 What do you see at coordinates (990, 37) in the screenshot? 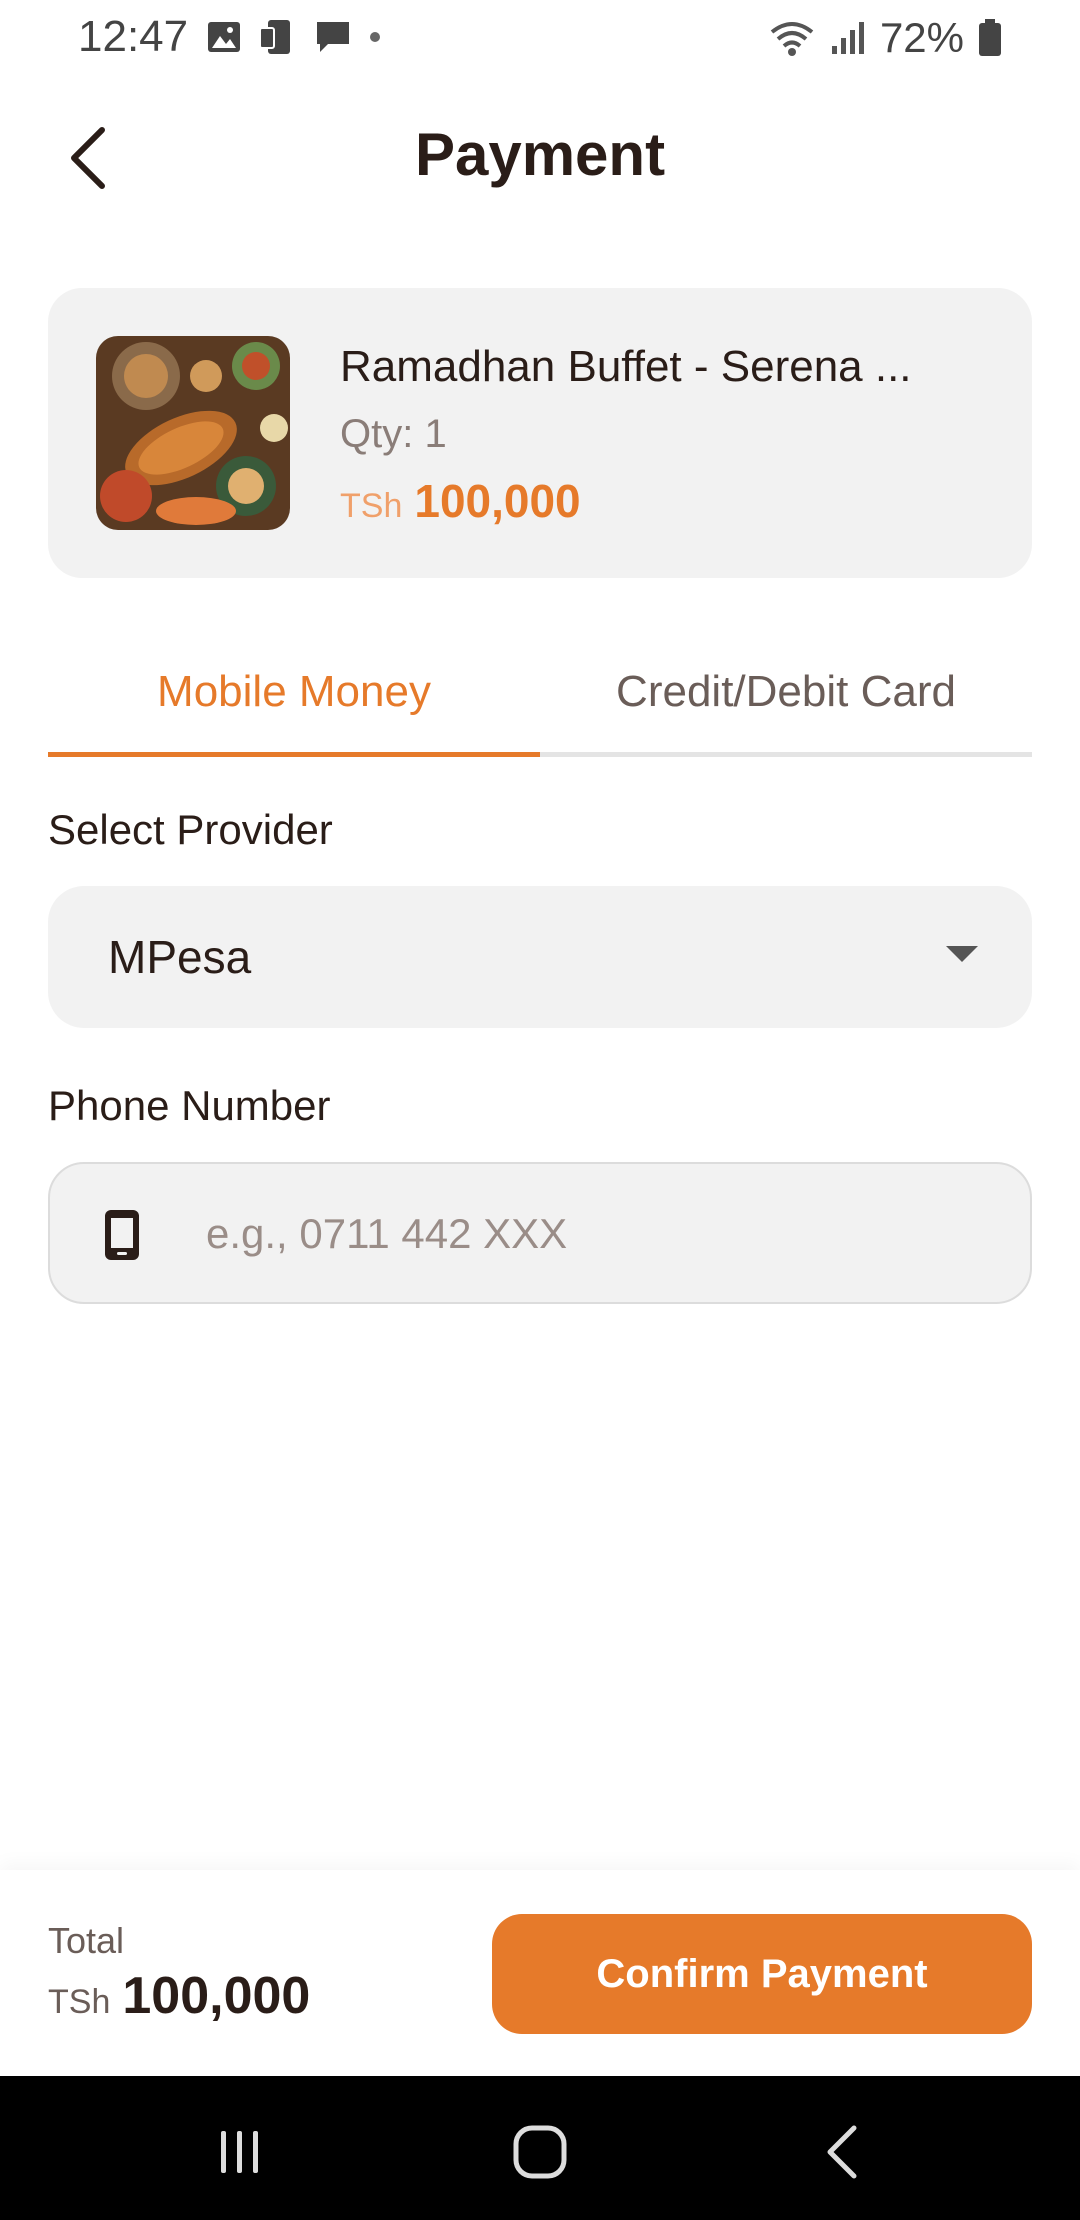
I see `battery-icon` at bounding box center [990, 37].